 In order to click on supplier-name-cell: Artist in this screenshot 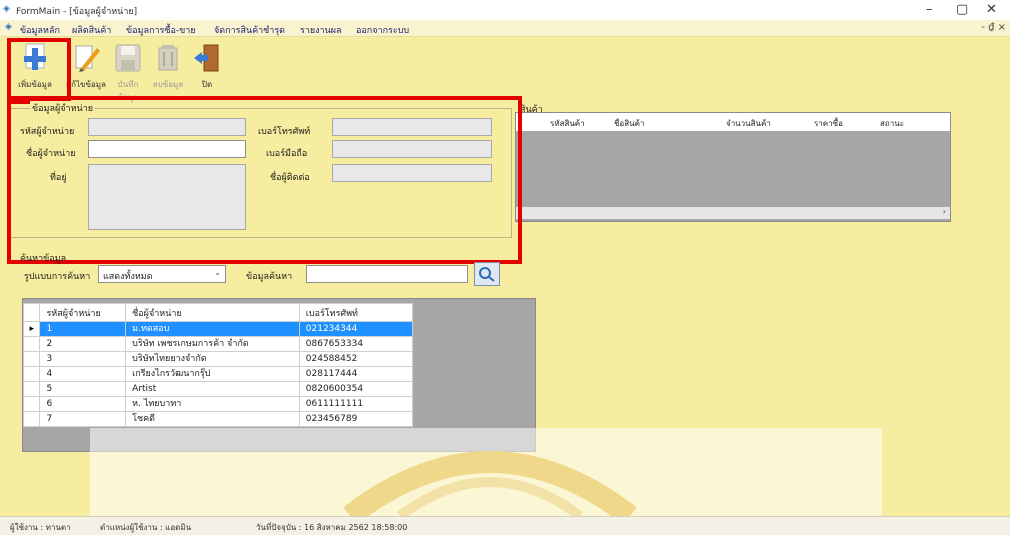, I will do `click(212, 389)`.